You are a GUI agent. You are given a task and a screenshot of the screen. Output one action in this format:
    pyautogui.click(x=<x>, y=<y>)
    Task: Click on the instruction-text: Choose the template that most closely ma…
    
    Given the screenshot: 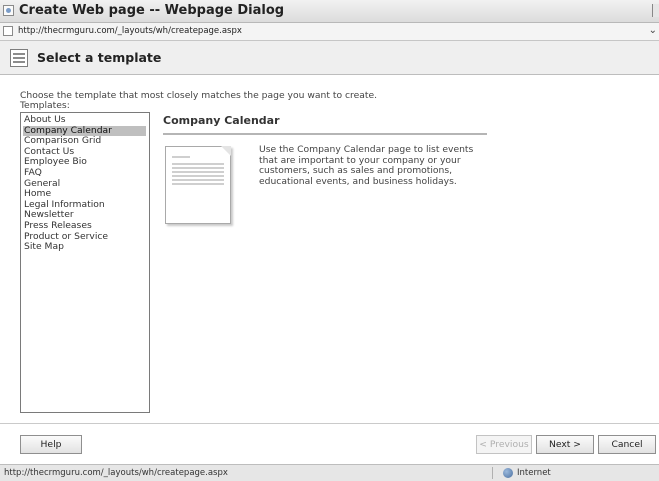 What is the action you would take?
    pyautogui.click(x=199, y=95)
    